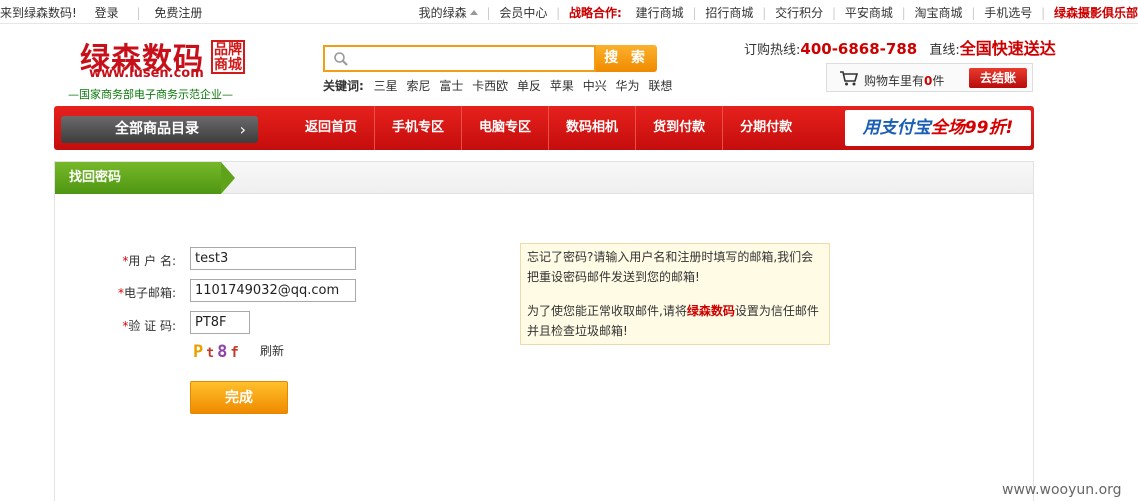 The width and height of the screenshot is (1138, 501). I want to click on email-label: *电子邮箱:, so click(136, 292).